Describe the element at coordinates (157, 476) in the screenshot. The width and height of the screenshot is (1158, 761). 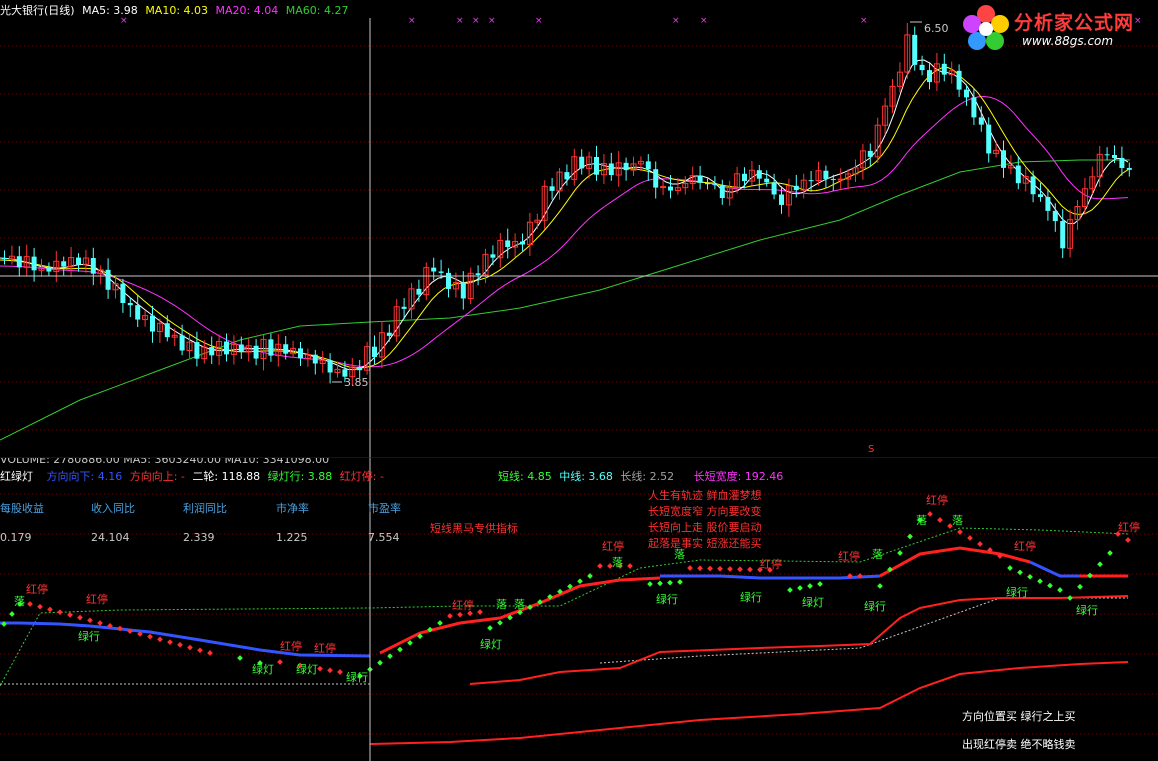
I see `direction-up: 方向向上: -` at that location.